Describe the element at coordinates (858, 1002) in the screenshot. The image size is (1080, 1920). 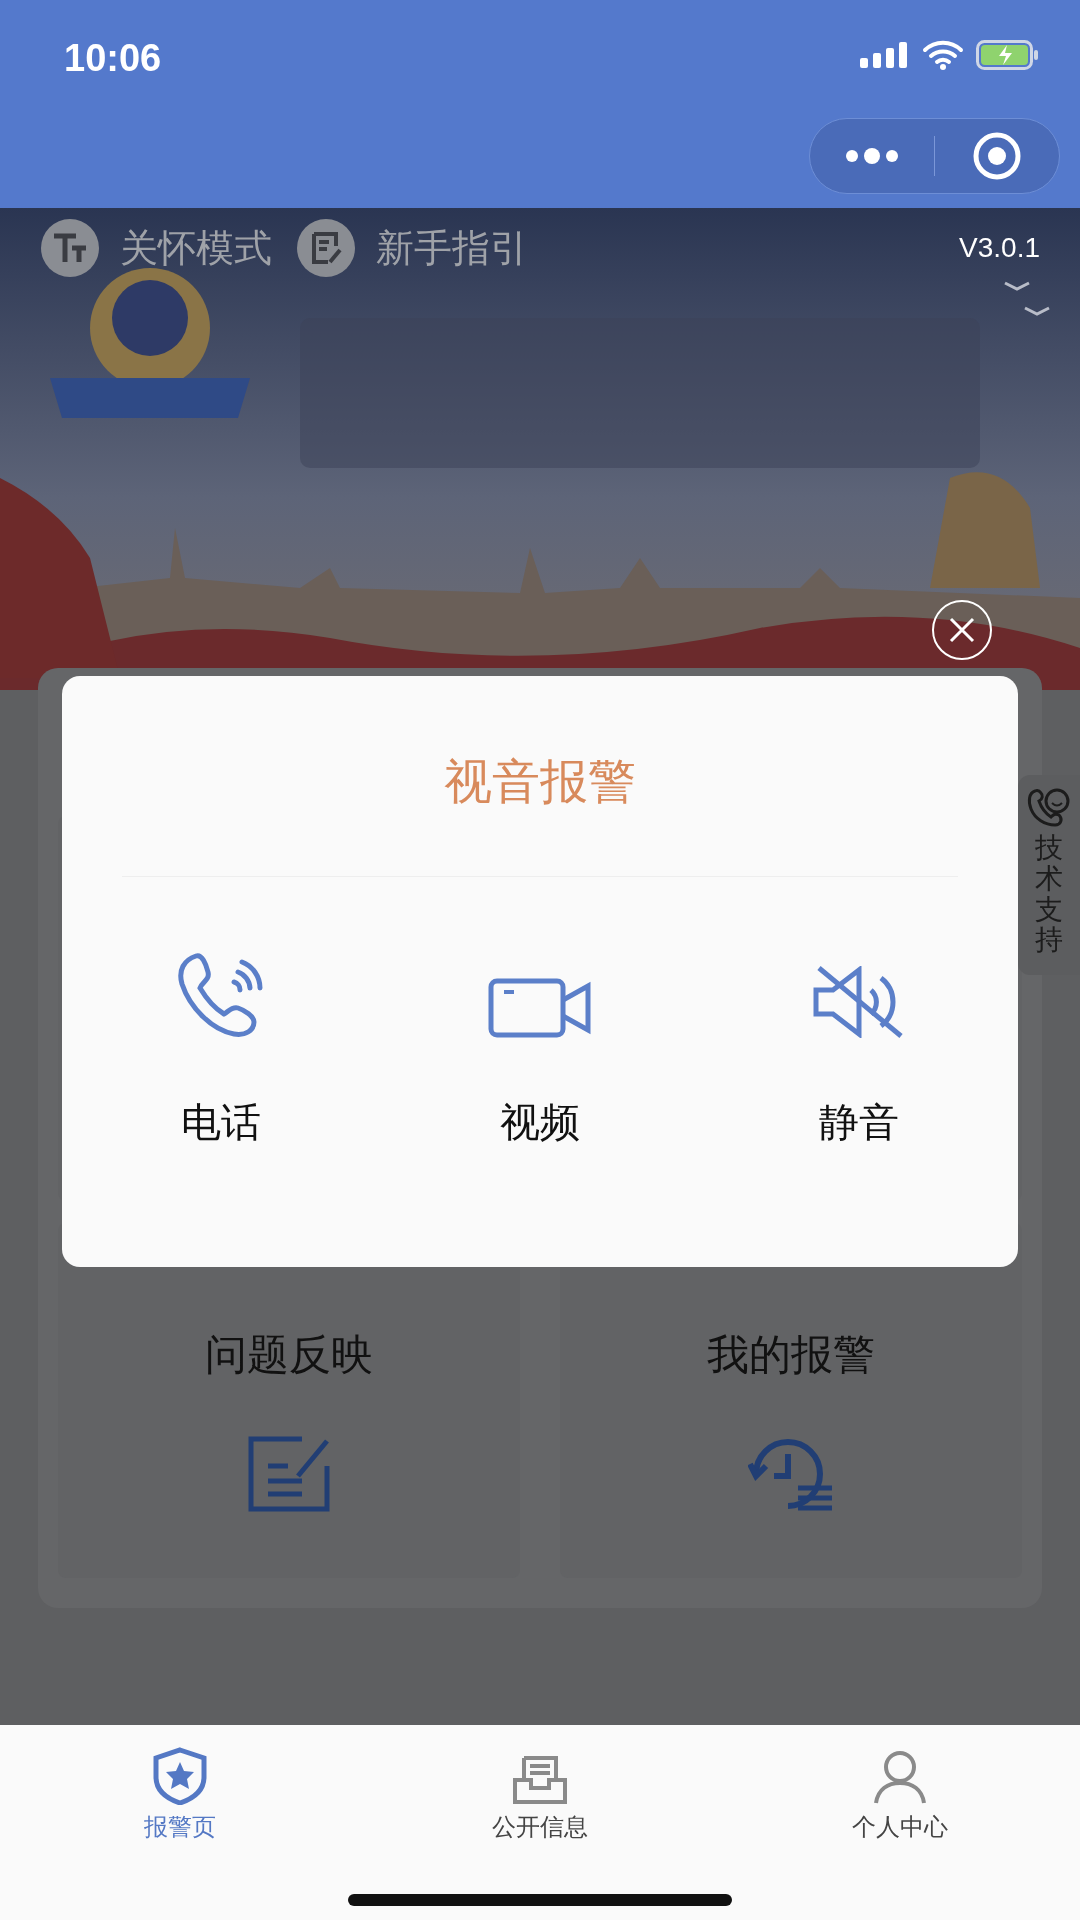
I see `mute-speaker-icon` at that location.